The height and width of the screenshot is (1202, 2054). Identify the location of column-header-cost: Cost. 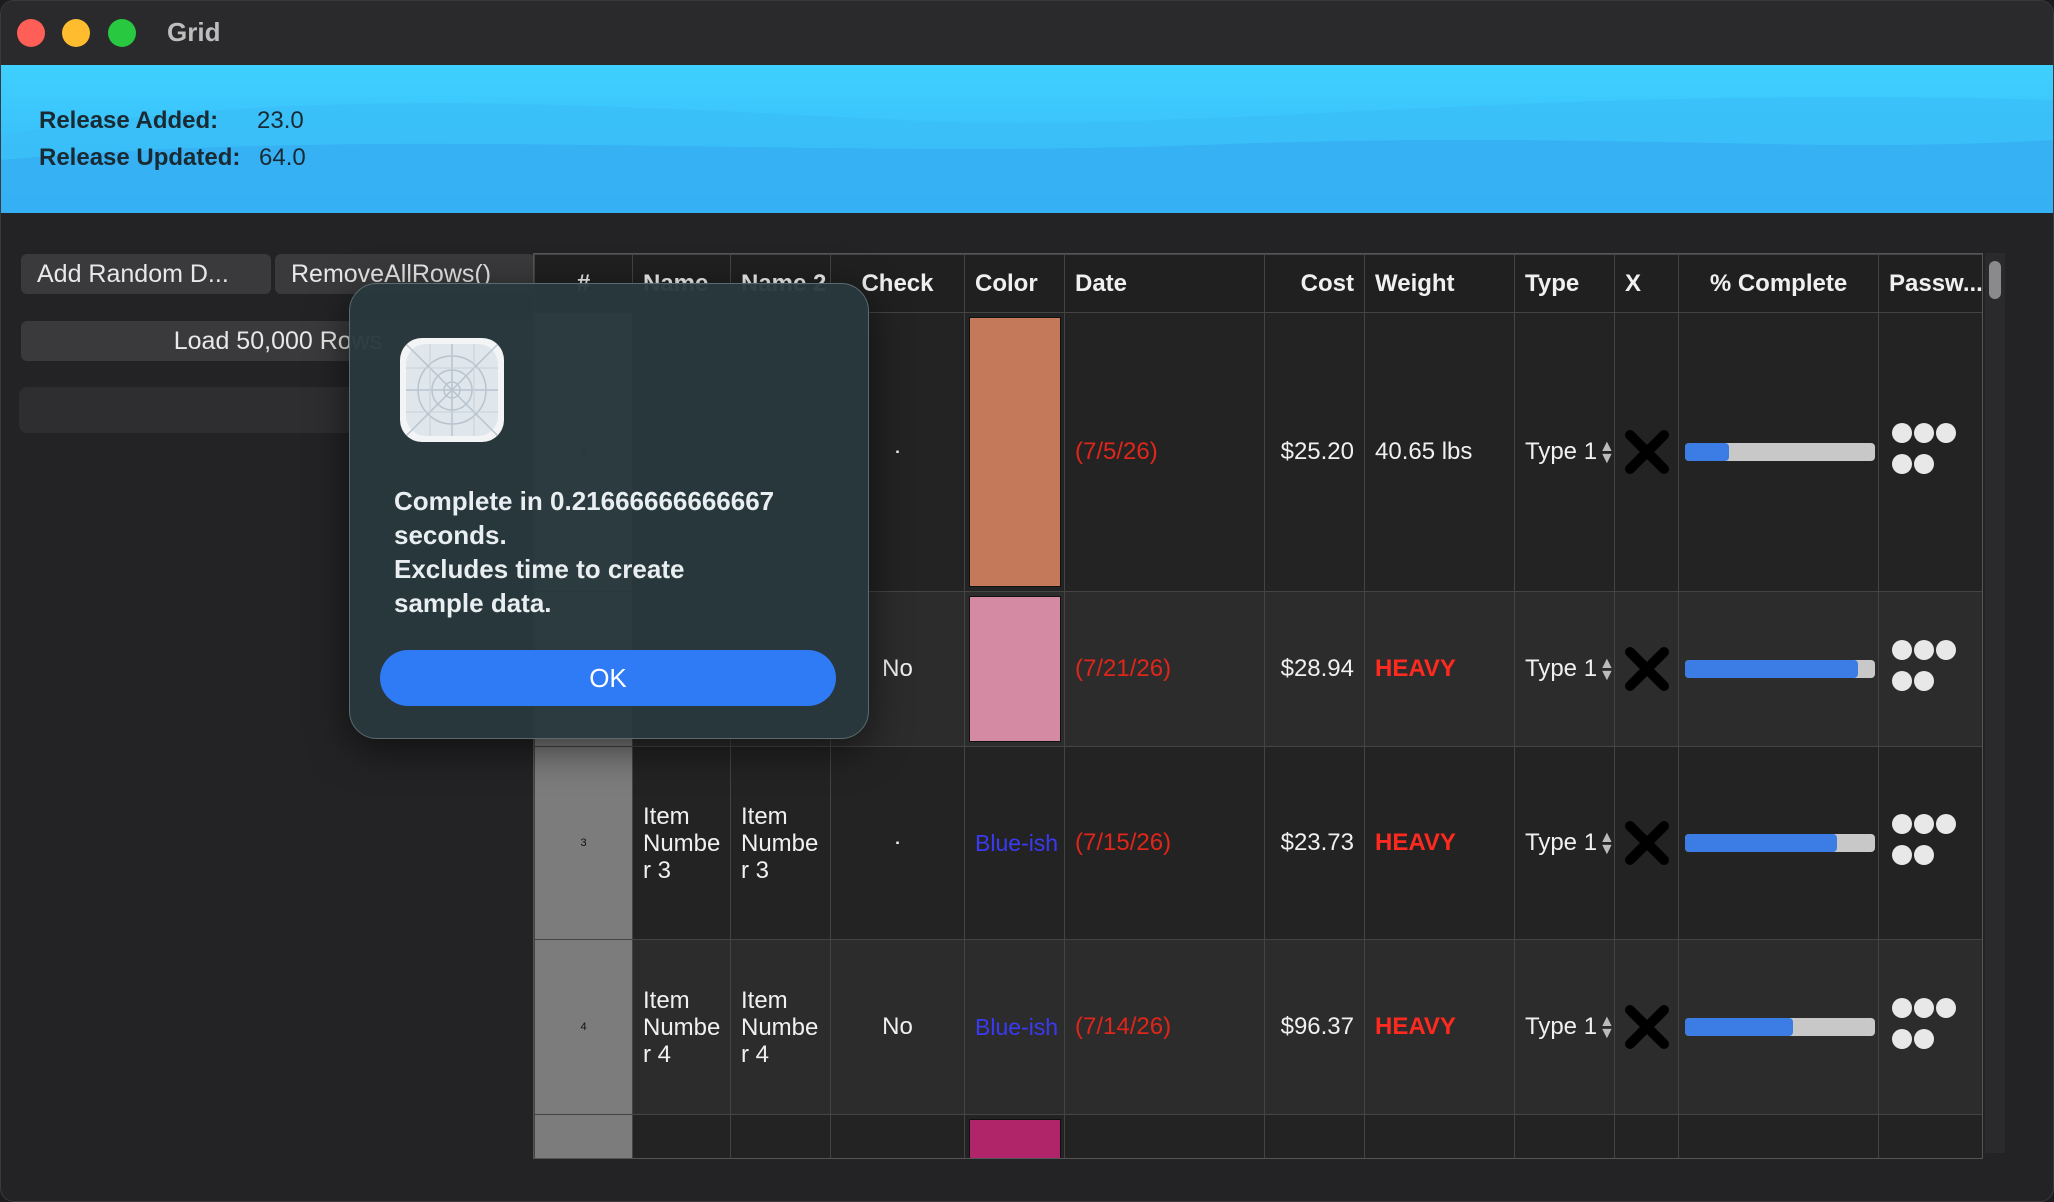
(1314, 283).